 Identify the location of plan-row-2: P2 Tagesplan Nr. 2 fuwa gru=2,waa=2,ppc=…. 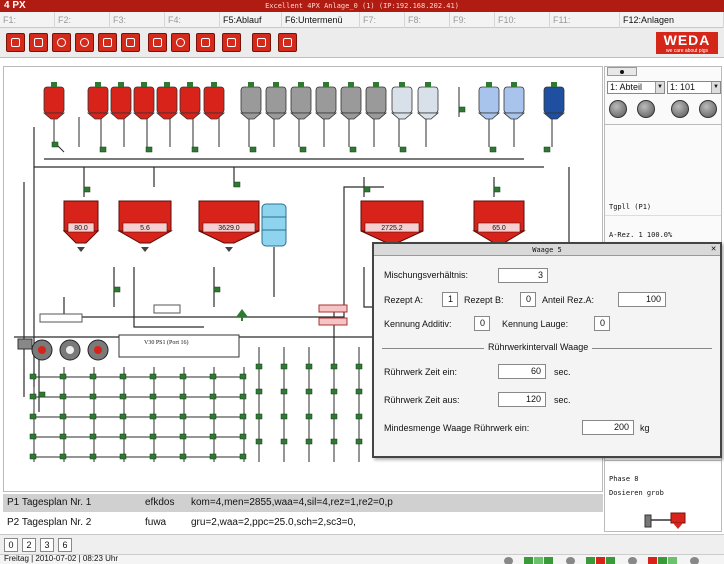
(303, 523).